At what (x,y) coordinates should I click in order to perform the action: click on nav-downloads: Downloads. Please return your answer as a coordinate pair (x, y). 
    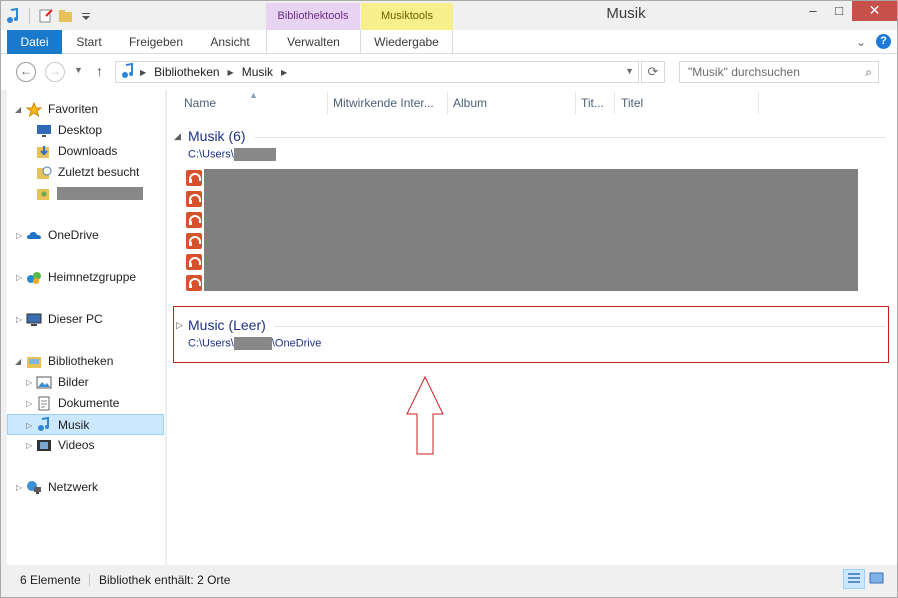
    Looking at the image, I should click on (86, 151).